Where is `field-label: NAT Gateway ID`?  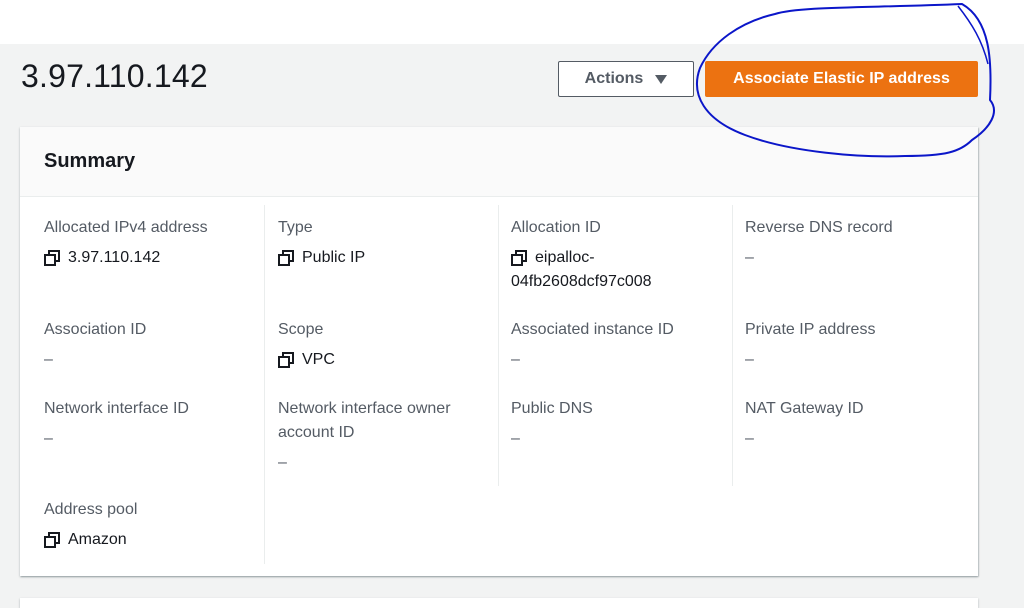
field-label: NAT Gateway ID is located at coordinates (804, 408).